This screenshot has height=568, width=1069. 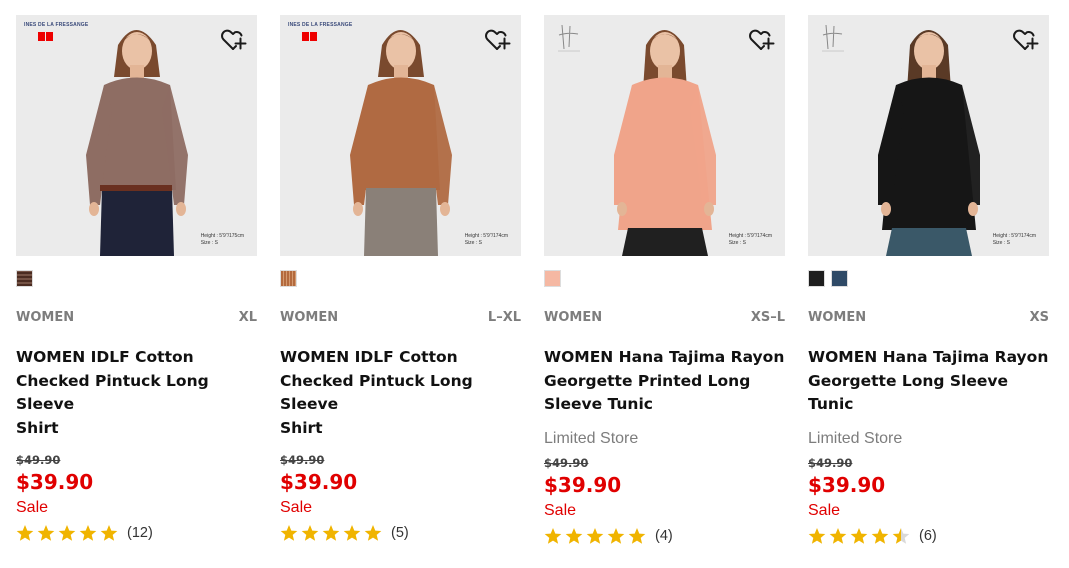 I want to click on product-name-line: Georgette Printed Long, so click(x=647, y=380).